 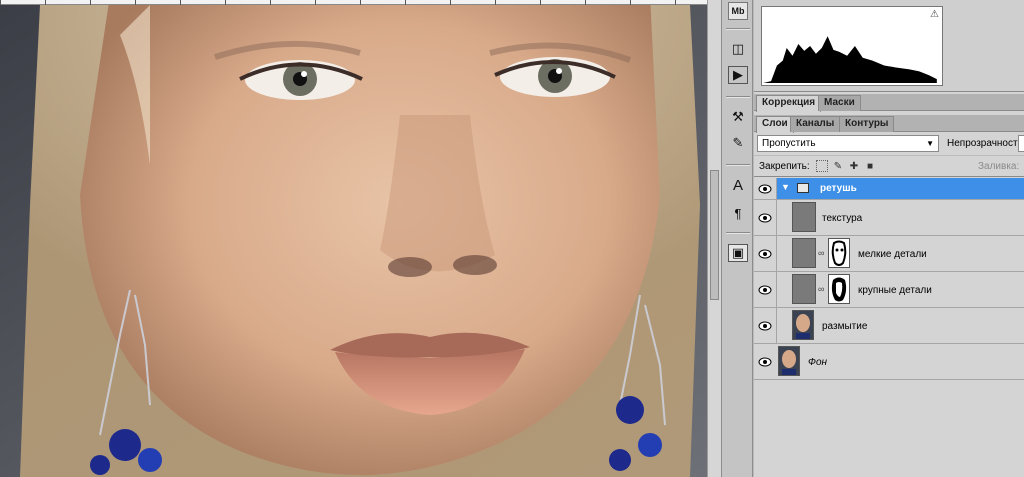 What do you see at coordinates (889, 189) in the screenshot?
I see `layer-row-retouch: ▼ ретушь` at bounding box center [889, 189].